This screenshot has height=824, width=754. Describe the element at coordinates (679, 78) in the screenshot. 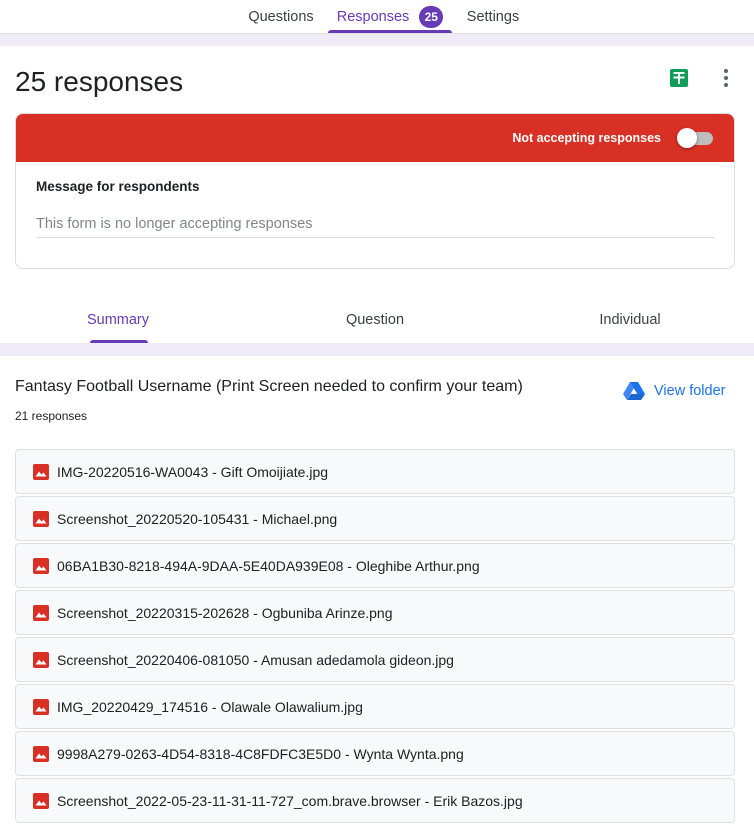

I see `google-sheets-icon` at that location.